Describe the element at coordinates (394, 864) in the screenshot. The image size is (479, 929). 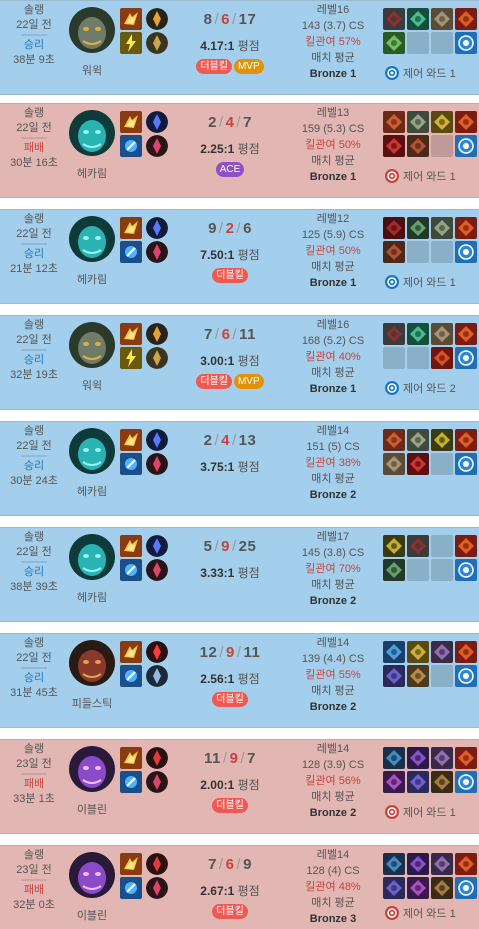
I see `nightharvester-icon` at that location.